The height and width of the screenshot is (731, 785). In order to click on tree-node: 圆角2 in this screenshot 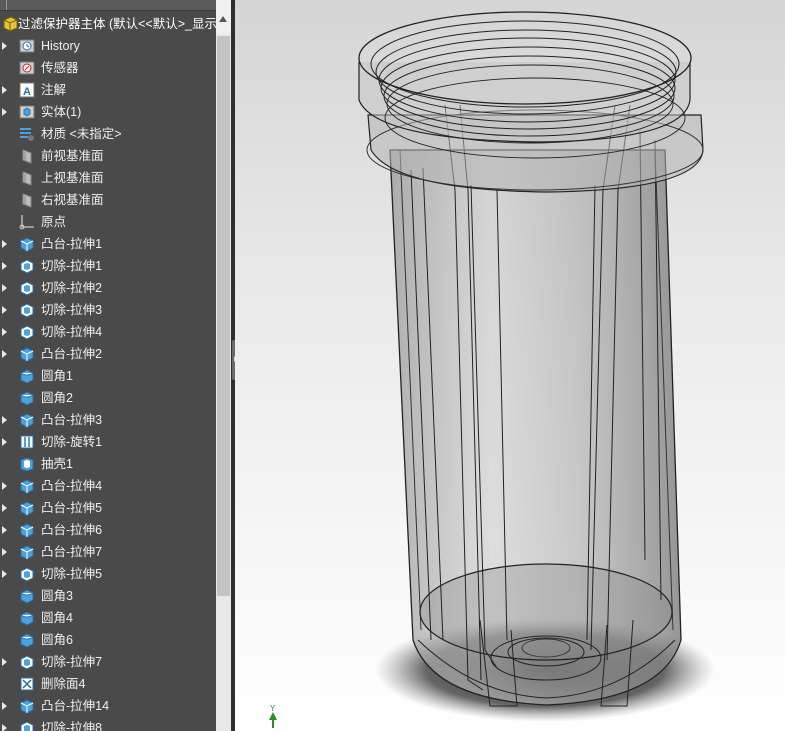, I will do `click(108, 398)`.